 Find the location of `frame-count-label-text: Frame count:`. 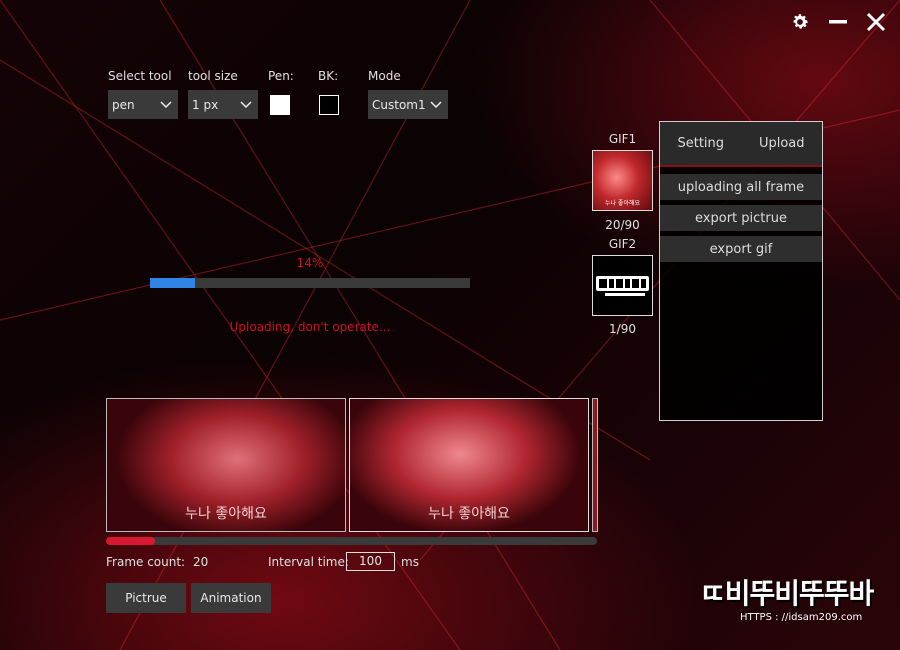

frame-count-label-text: Frame count: is located at coordinates (146, 562).